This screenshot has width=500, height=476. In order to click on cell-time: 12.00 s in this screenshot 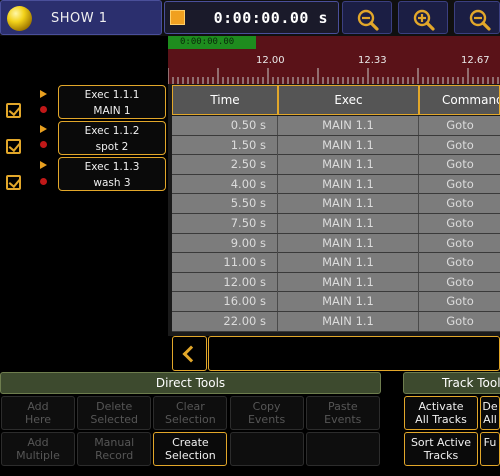, I will do `click(244, 281)`.